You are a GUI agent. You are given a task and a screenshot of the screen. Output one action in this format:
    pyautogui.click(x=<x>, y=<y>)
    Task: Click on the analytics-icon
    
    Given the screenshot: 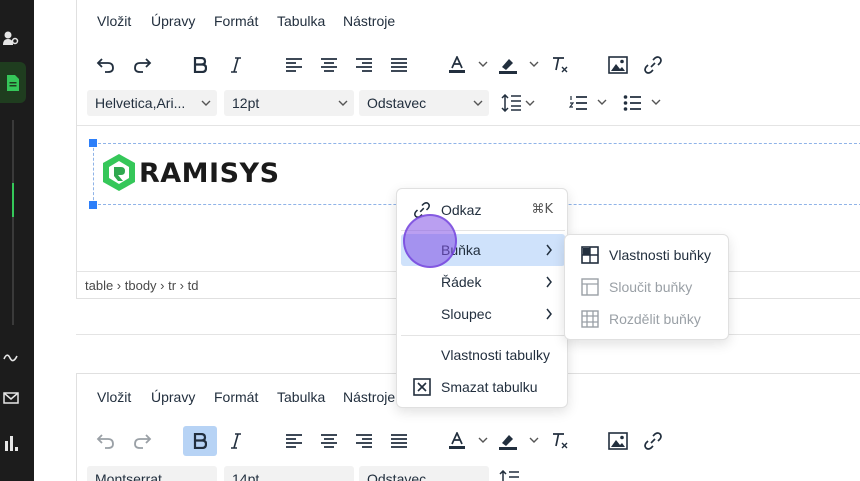 What is the action you would take?
    pyautogui.click(x=11, y=357)
    